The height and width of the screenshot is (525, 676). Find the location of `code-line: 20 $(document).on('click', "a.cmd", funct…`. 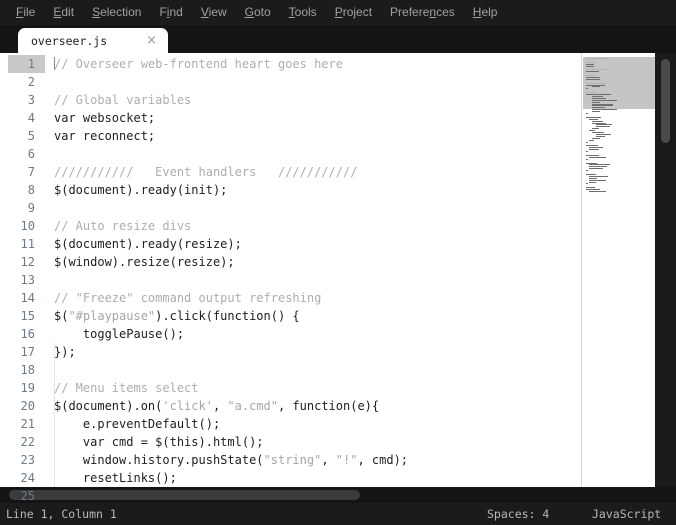

code-line: 20 $(document).on('click', "a.cmd", funct… is located at coordinates (290, 406).